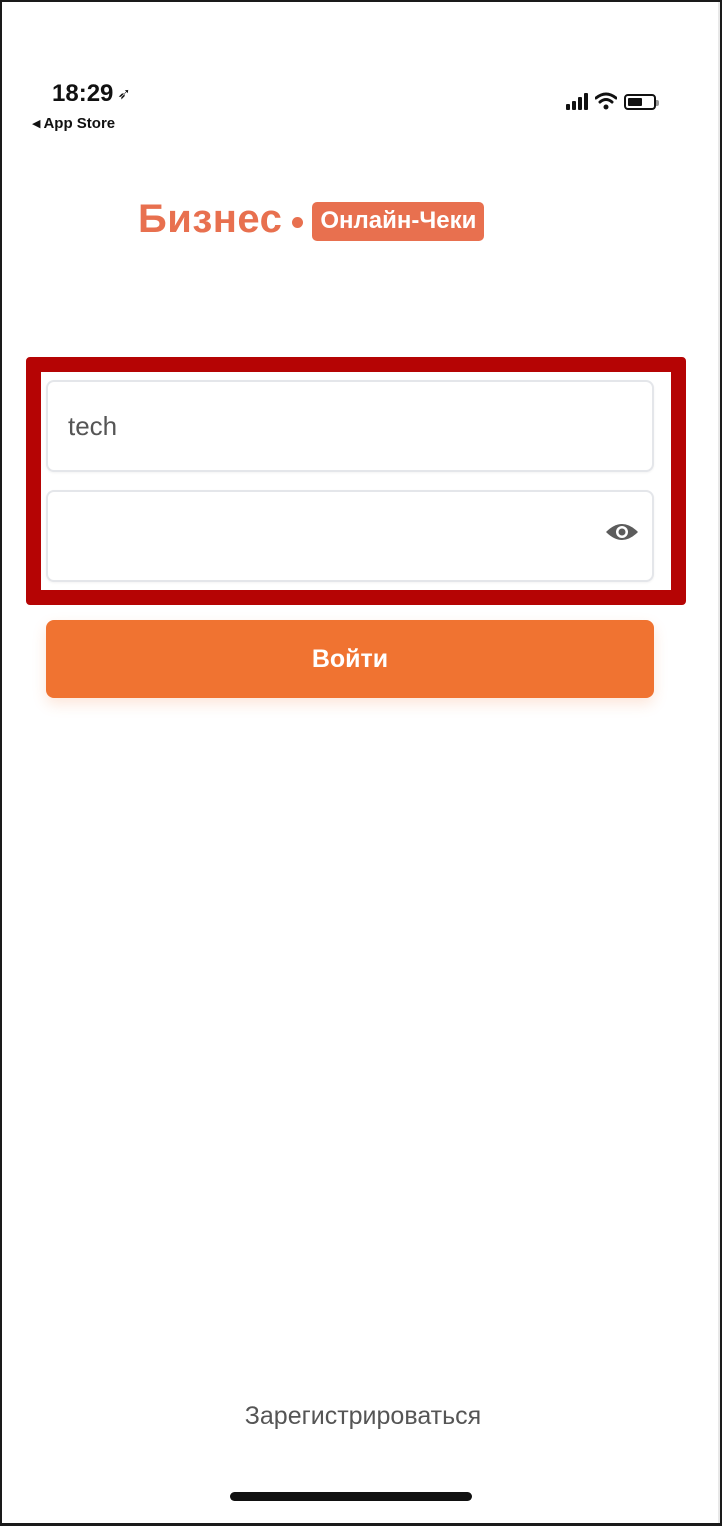 This screenshot has width=722, height=1526. Describe the element at coordinates (210, 219) in the screenshot. I see `logo-brand: Бизнес` at that location.